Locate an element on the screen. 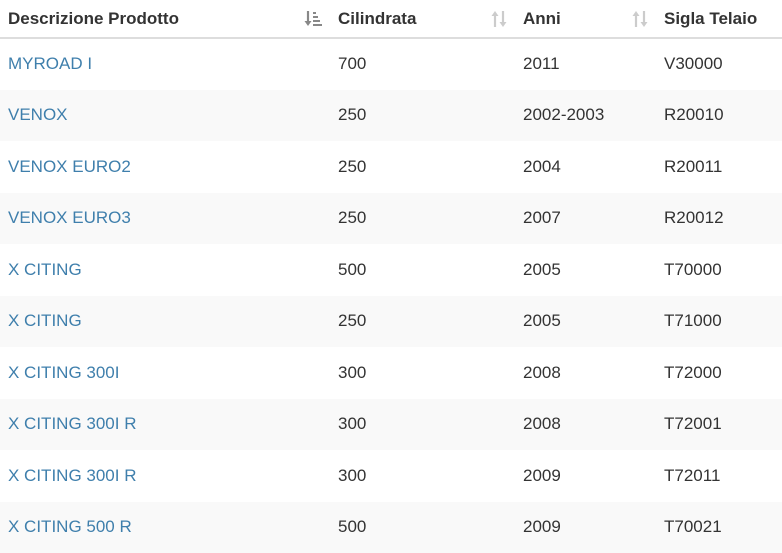  column-header-label: Anni is located at coordinates (542, 18).